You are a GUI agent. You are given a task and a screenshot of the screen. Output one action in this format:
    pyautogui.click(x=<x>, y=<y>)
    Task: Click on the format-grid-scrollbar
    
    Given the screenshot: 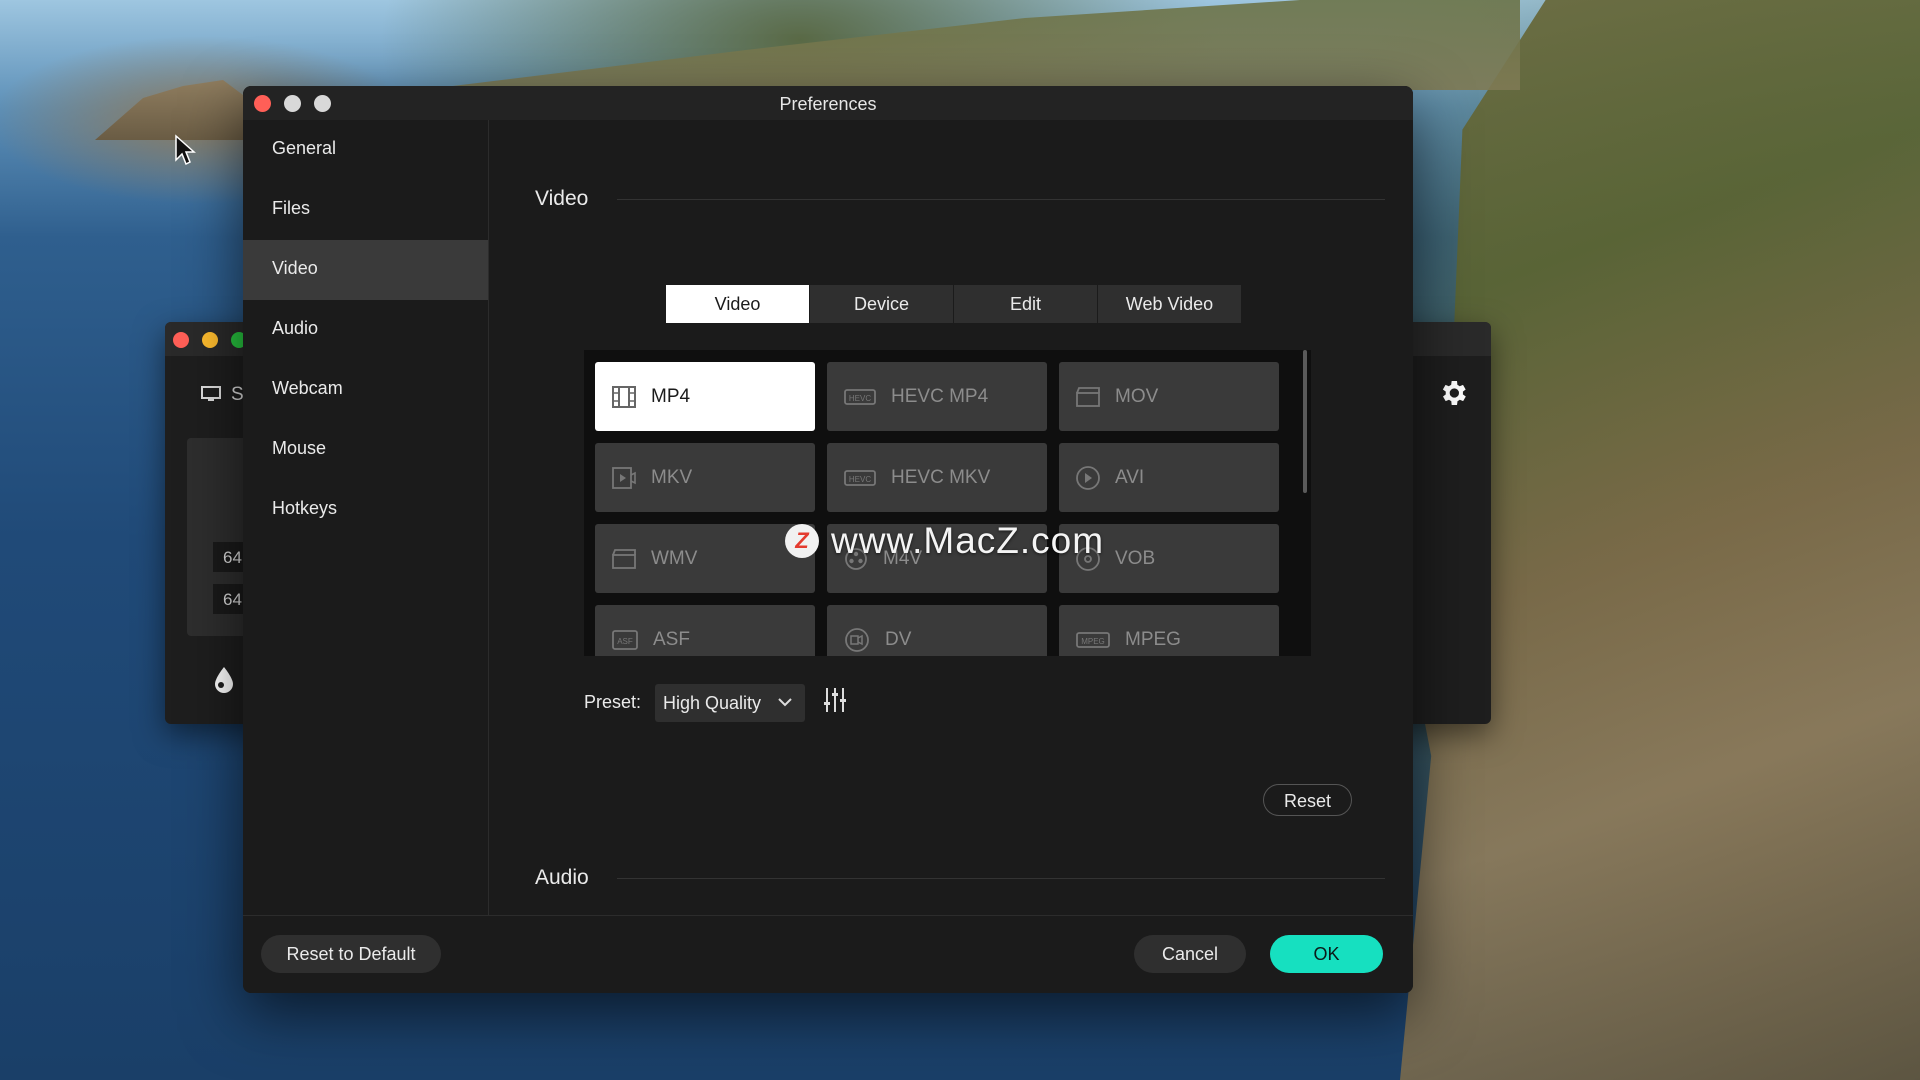 What is the action you would take?
    pyautogui.click(x=1305, y=421)
    